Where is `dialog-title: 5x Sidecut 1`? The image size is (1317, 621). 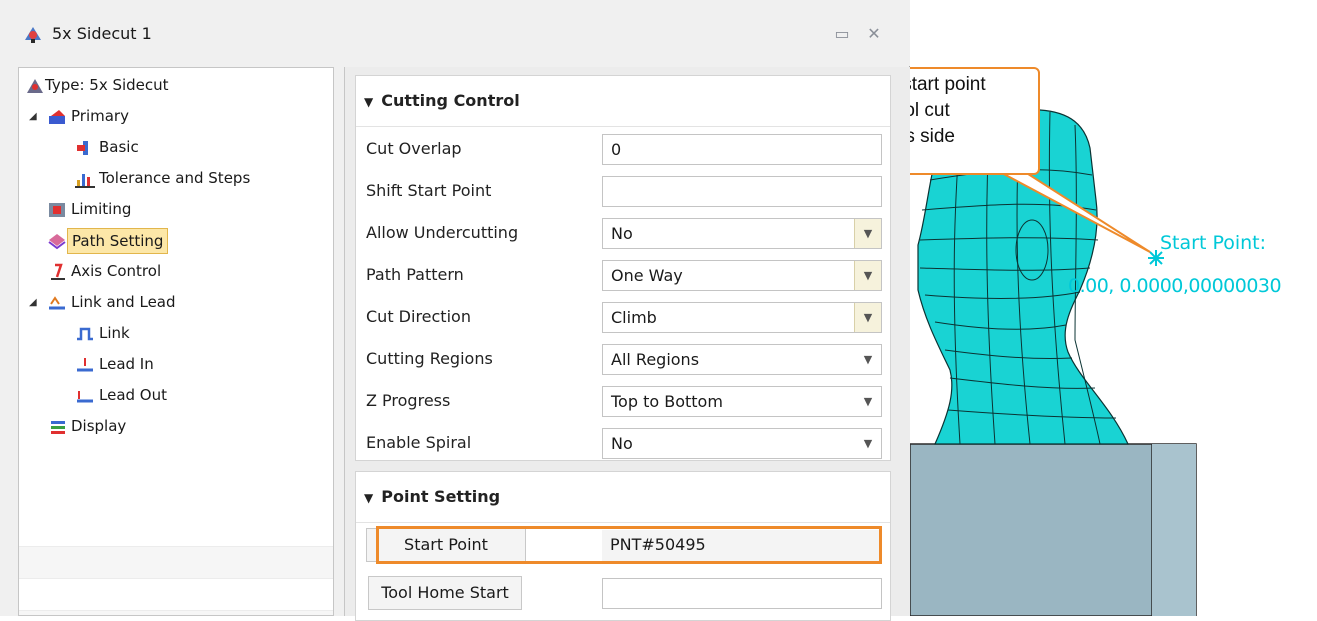
dialog-title: 5x Sidecut 1 is located at coordinates (102, 33).